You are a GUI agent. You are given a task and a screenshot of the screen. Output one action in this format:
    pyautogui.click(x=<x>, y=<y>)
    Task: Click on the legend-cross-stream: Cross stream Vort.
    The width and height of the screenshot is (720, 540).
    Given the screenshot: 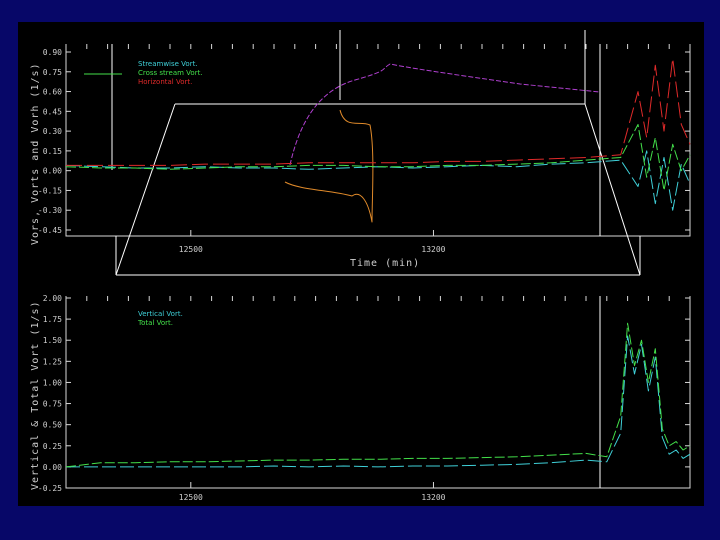 What is the action you would take?
    pyautogui.click(x=170, y=73)
    